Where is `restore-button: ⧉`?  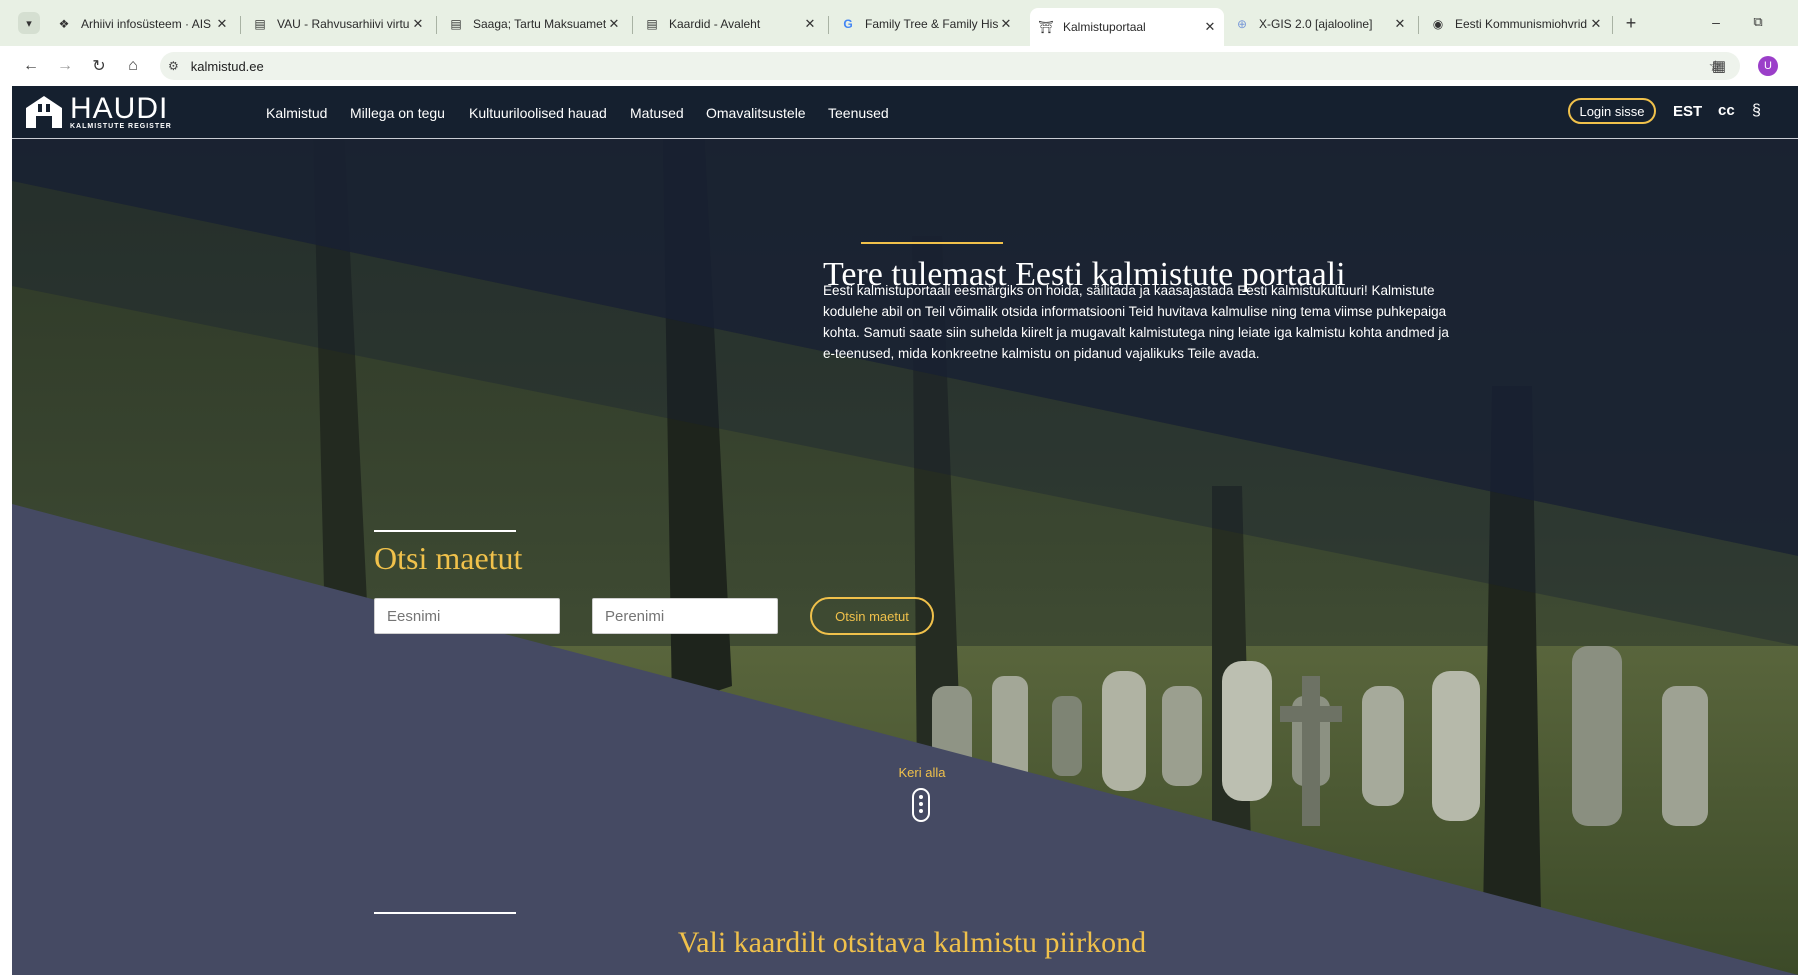
restore-button: ⧉ is located at coordinates (1758, 22).